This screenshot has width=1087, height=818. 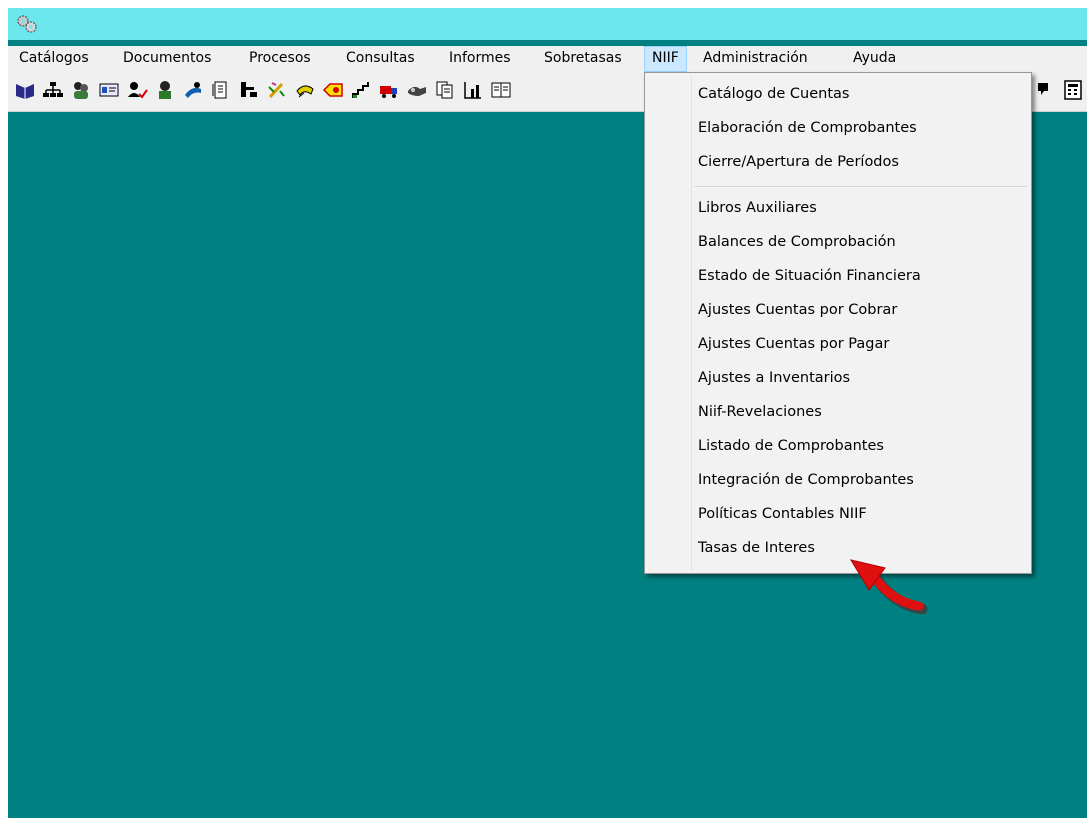 I want to click on menu-item-tasas-de-interes: Tasas de Interes, so click(x=838, y=548).